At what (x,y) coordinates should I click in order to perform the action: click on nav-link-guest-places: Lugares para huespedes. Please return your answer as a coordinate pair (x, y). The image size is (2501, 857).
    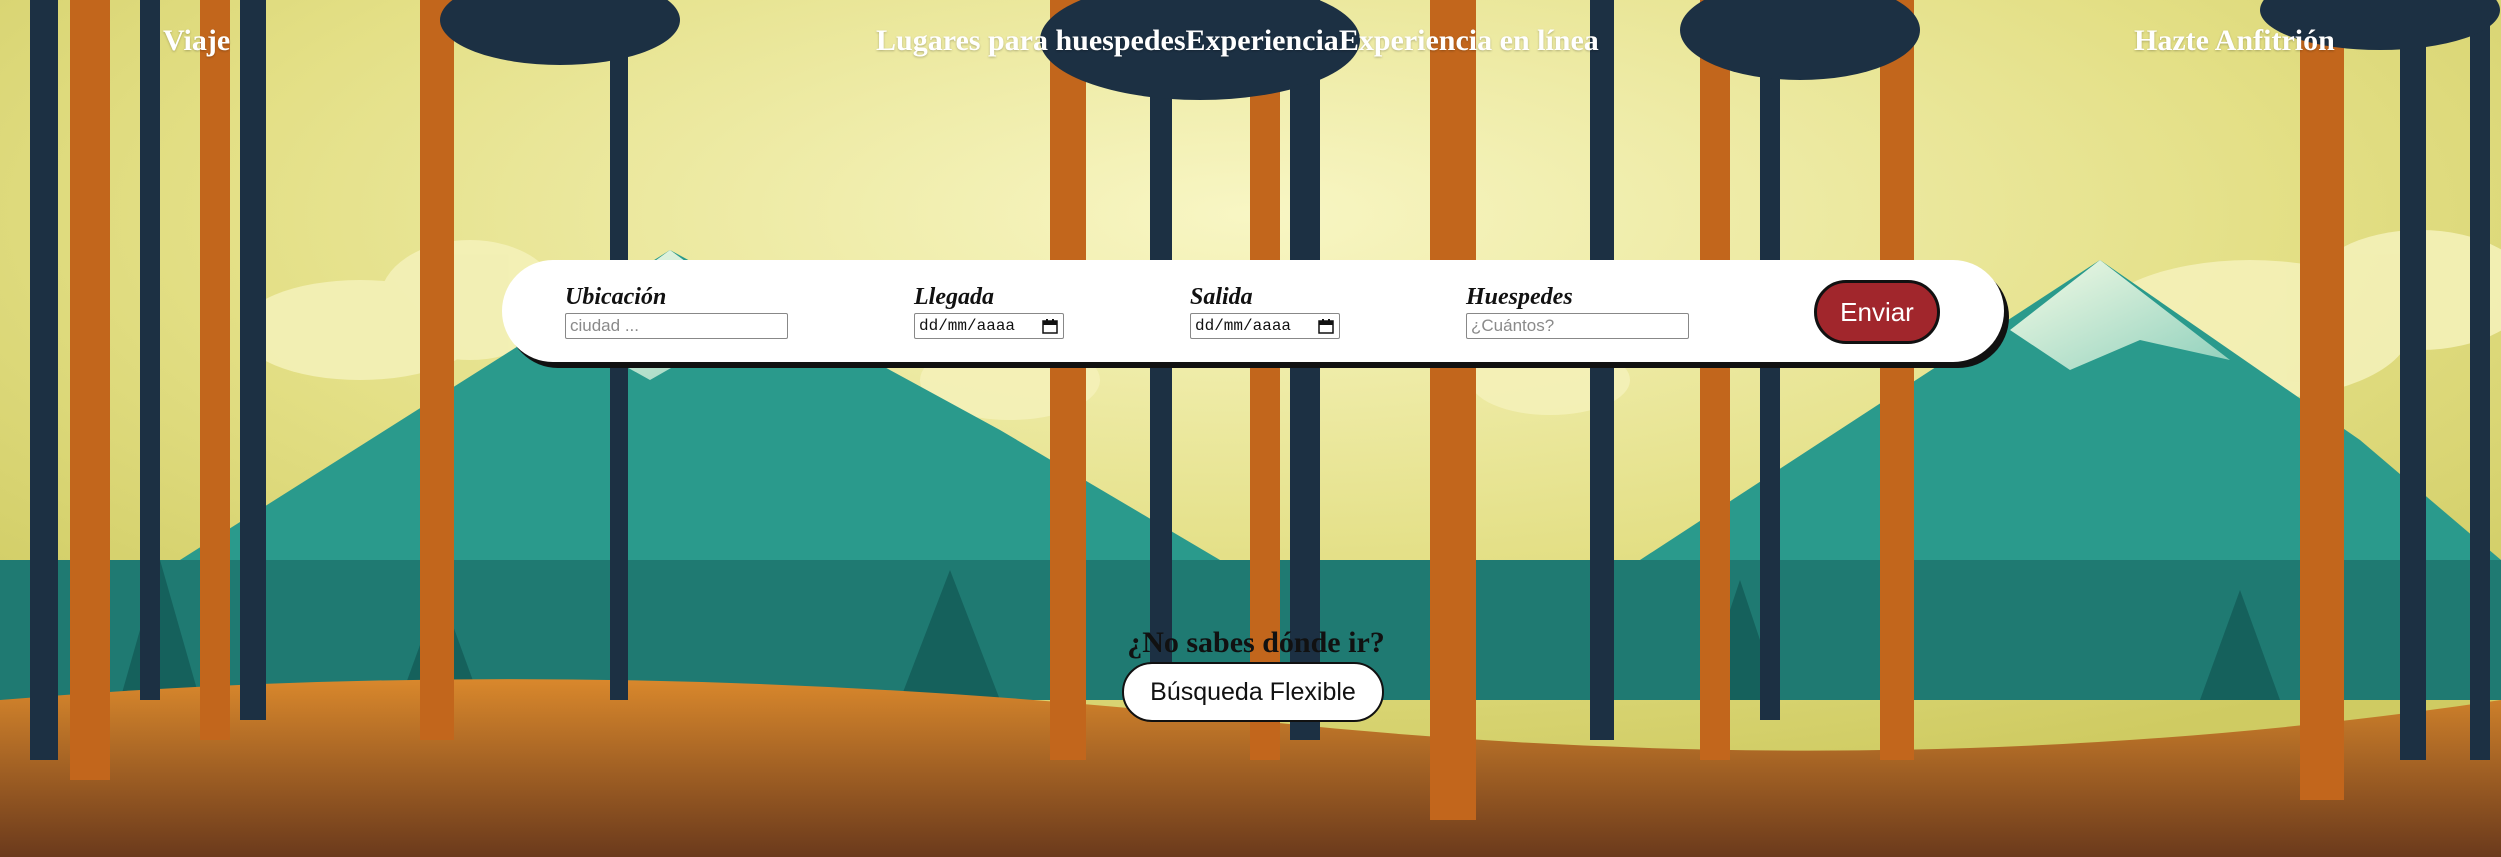
    Looking at the image, I should click on (1031, 41).